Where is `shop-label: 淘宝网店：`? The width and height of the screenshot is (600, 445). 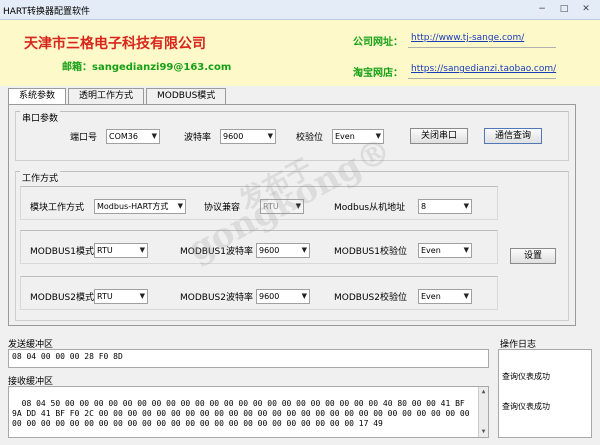
shop-label: 淘宝网店： is located at coordinates (378, 73).